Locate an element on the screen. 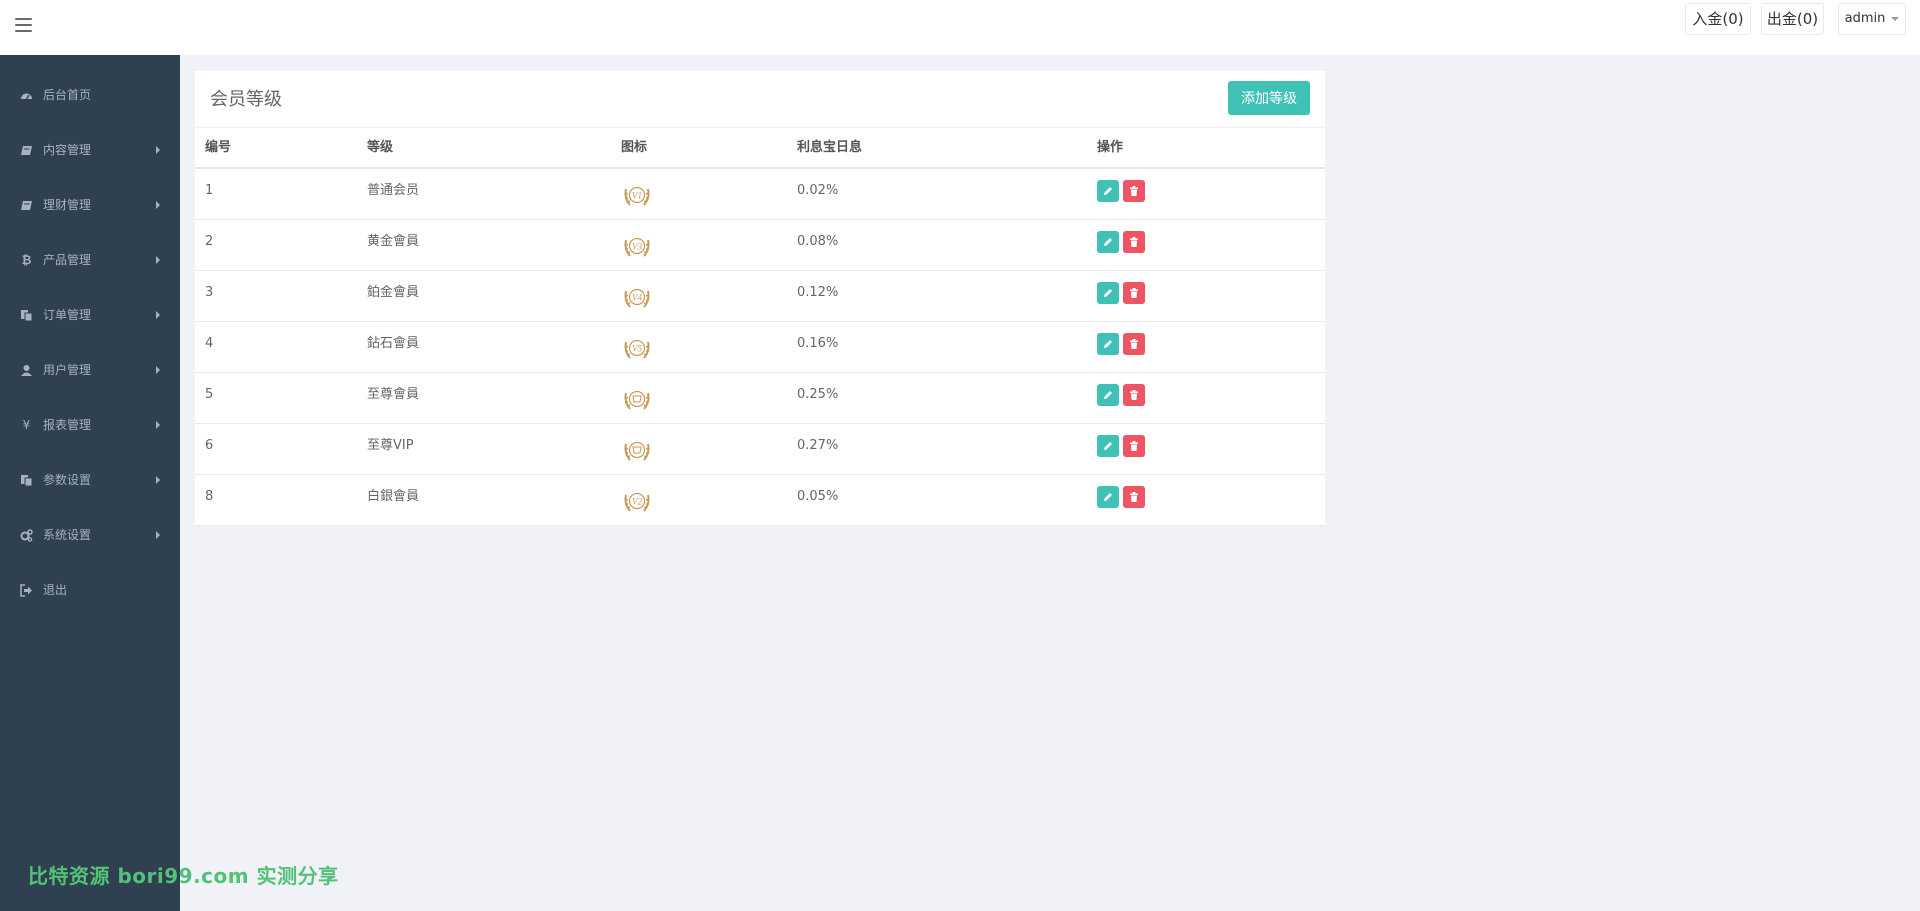  row-daily-rate: 0.25% is located at coordinates (818, 394).